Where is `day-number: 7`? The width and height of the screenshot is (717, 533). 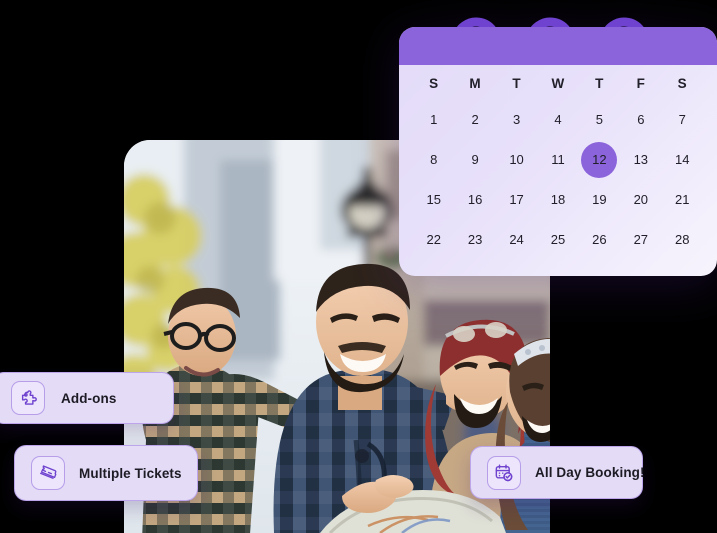 day-number: 7 is located at coordinates (682, 119).